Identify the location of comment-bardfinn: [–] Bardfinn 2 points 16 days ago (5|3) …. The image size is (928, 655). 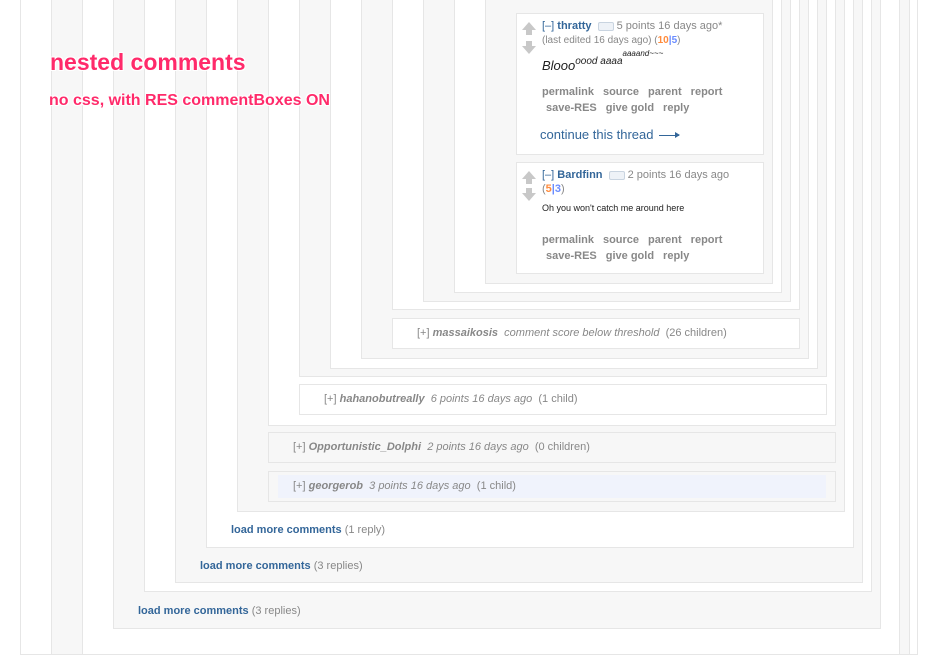
(640, 218).